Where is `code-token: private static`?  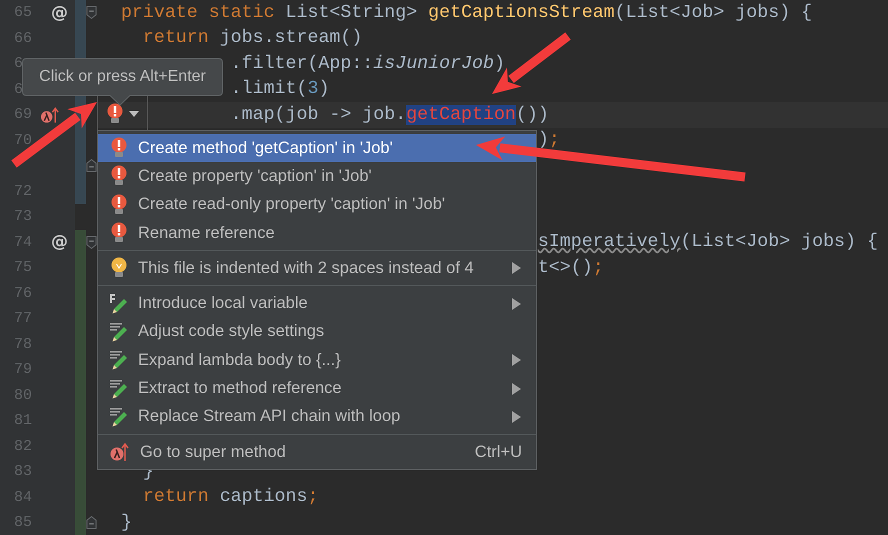
code-token: private static is located at coordinates (197, 12).